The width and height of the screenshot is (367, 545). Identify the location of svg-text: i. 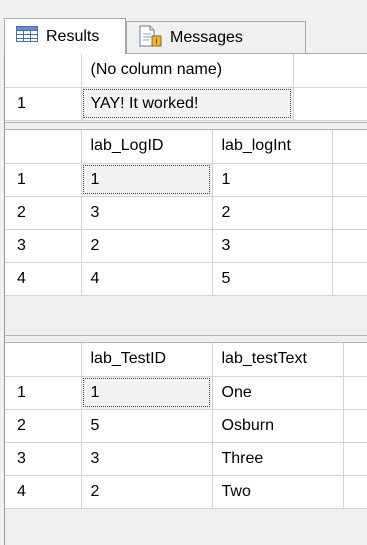
(156, 41).